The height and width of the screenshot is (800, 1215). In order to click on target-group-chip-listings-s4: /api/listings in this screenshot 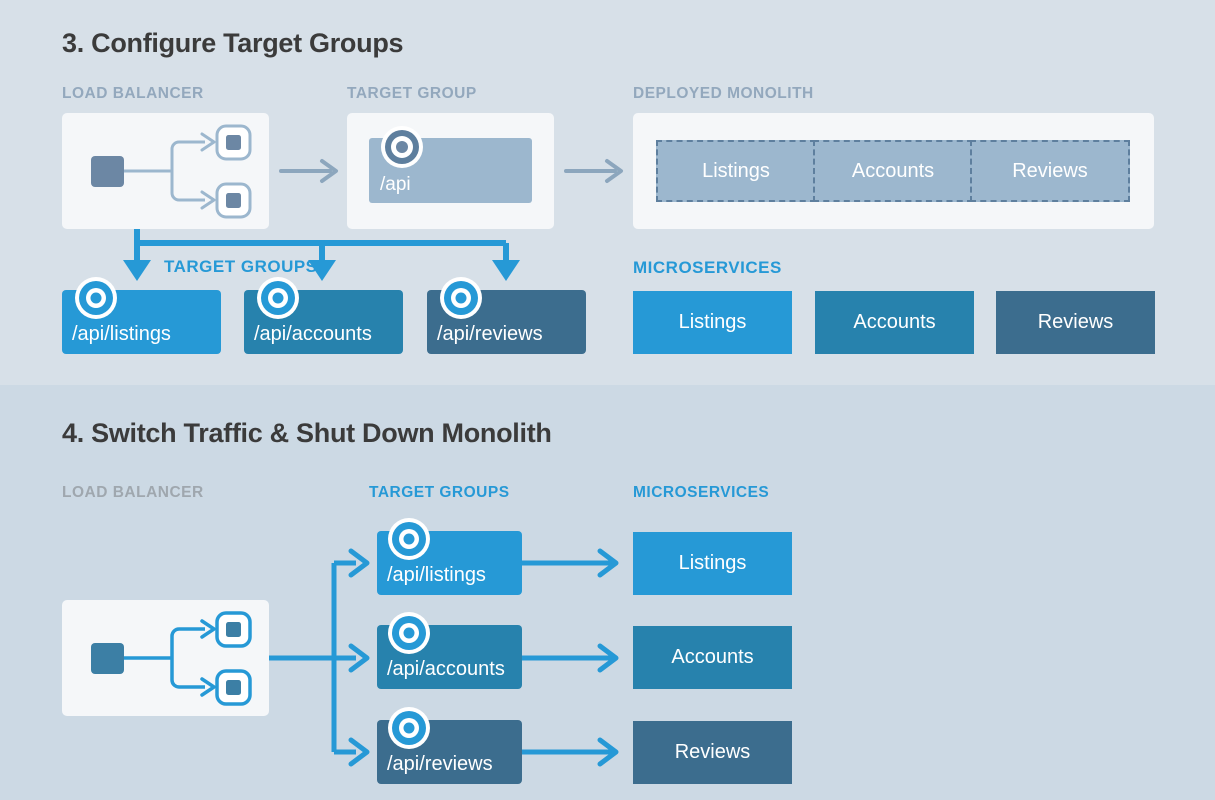, I will do `click(449, 556)`.